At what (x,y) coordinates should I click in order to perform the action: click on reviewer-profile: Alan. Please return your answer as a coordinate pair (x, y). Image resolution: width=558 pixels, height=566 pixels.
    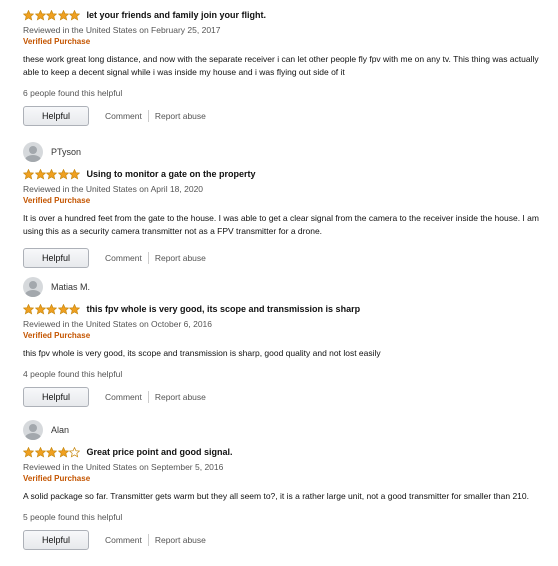
    Looking at the image, I should click on (283, 430).